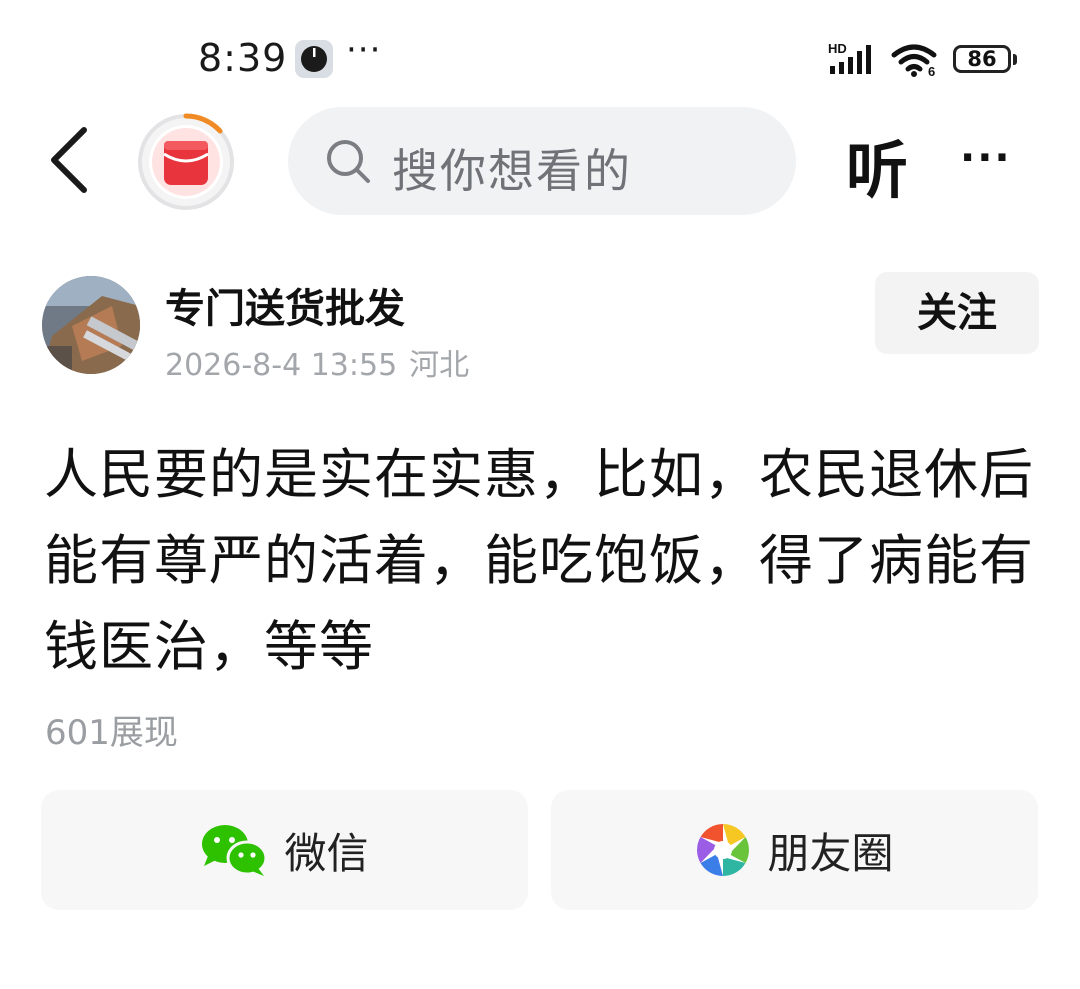 This screenshot has width=1080, height=989. What do you see at coordinates (985, 59) in the screenshot?
I see `battery-indicator: 86` at bounding box center [985, 59].